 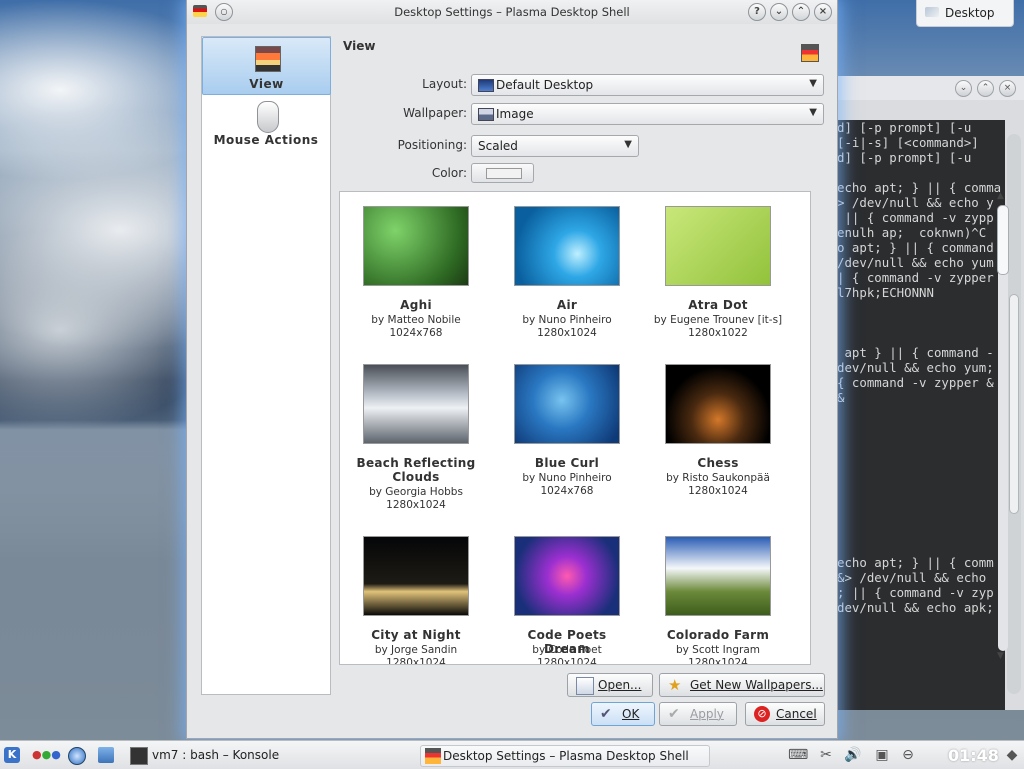 I want to click on sidebar-item-view: View, so click(x=266, y=66).